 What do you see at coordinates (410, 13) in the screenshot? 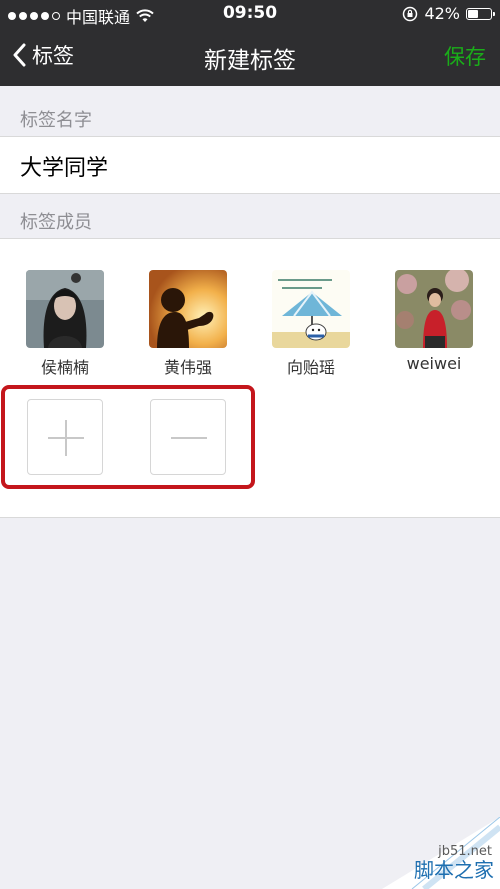
I see `rotation-lock-icon` at bounding box center [410, 13].